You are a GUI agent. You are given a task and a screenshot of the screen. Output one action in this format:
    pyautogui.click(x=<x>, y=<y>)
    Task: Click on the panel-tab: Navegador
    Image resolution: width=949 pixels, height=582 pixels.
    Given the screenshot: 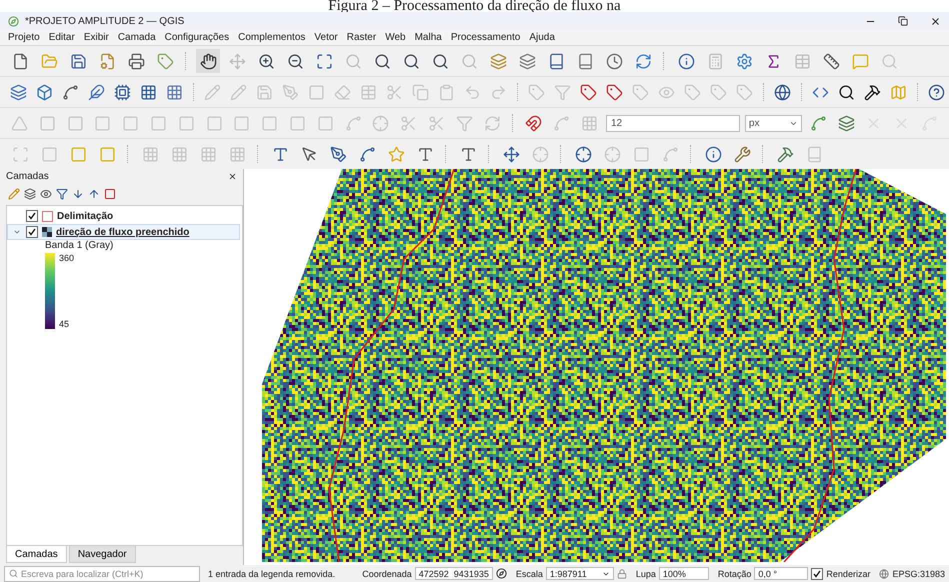 What is the action you would take?
    pyautogui.click(x=102, y=554)
    